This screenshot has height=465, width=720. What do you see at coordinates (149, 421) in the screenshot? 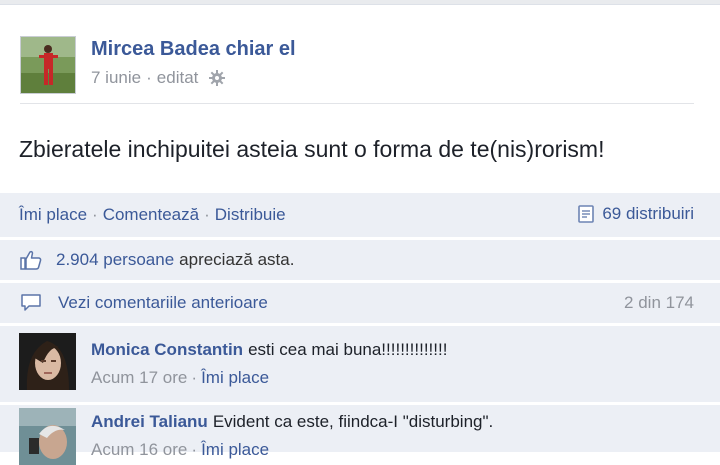
I see `comment-author-link: Andrei Talianu` at bounding box center [149, 421].